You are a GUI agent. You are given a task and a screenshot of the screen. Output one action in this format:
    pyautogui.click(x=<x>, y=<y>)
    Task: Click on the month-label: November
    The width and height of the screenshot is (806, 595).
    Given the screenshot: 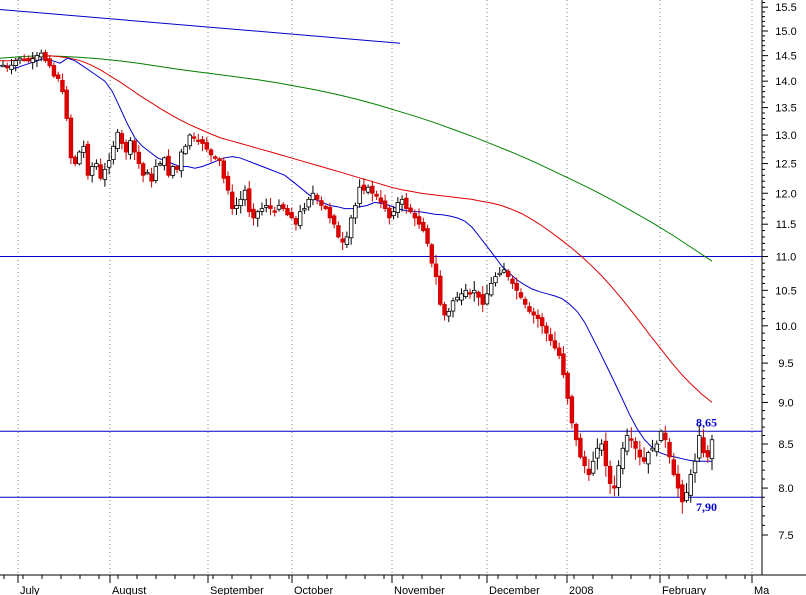 What is the action you would take?
    pyautogui.click(x=419, y=590)
    